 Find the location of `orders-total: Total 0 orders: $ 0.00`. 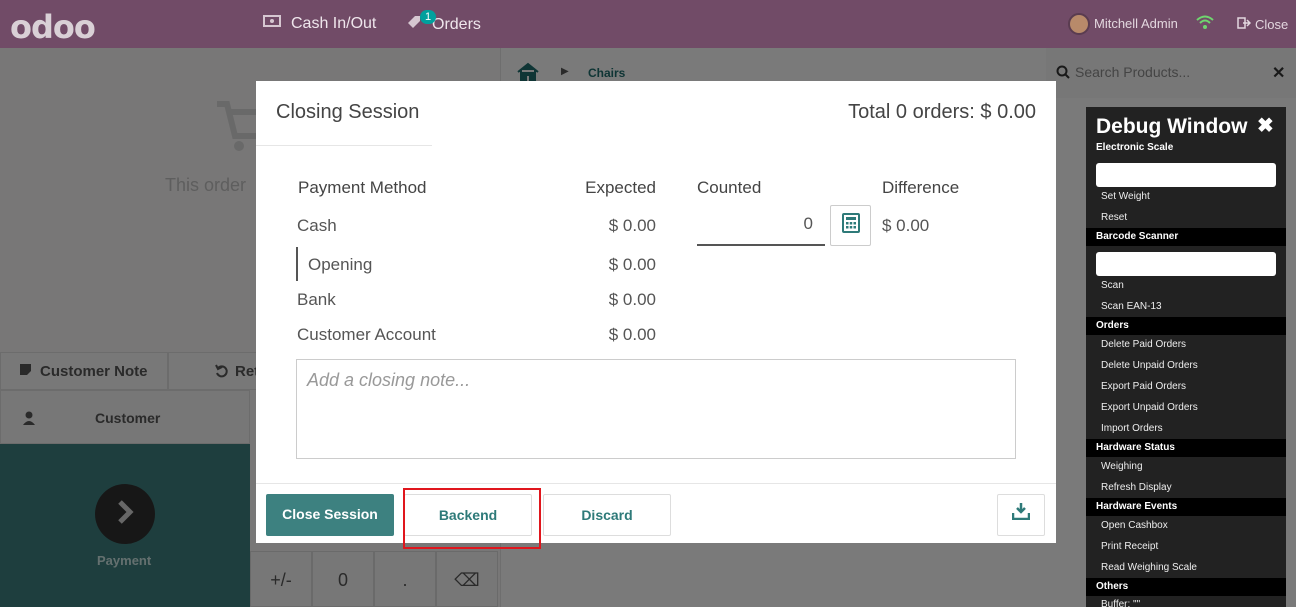

orders-total: Total 0 orders: $ 0.00 is located at coordinates (942, 112).